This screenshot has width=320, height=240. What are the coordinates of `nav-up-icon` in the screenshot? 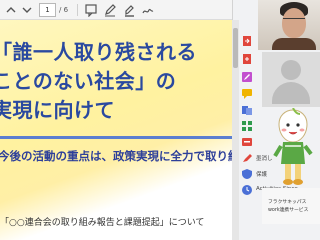 It's located at (11, 10).